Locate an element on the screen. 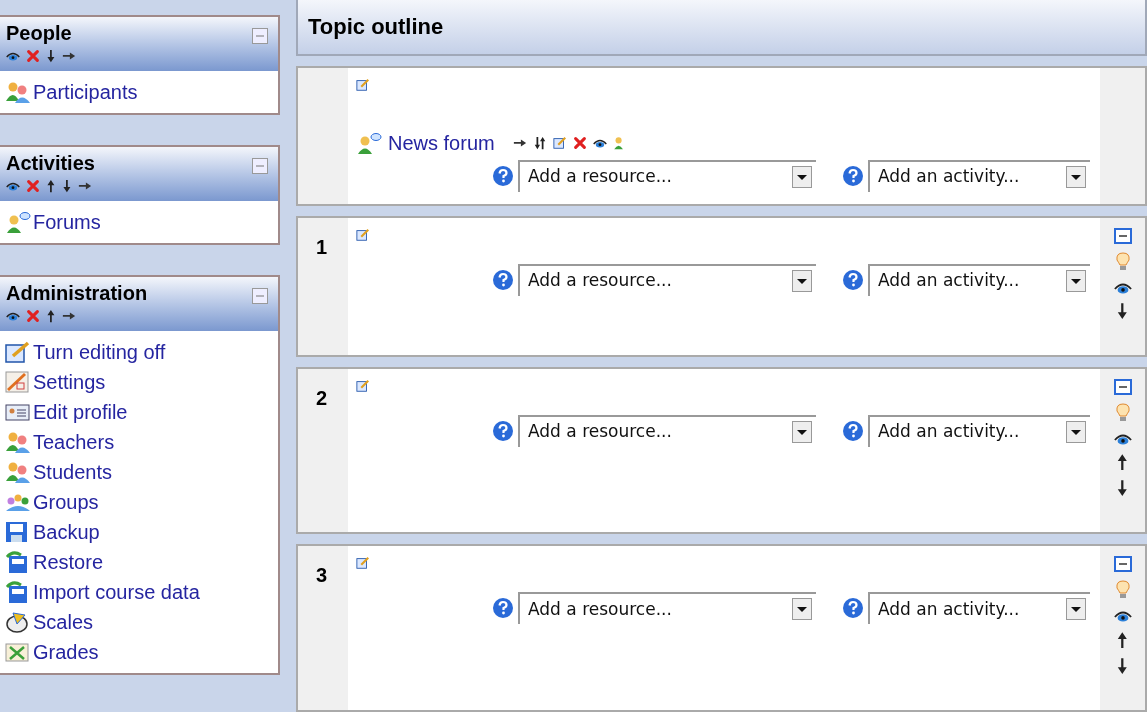 The image size is (1147, 712). person-icon is located at coordinates (618, 142).